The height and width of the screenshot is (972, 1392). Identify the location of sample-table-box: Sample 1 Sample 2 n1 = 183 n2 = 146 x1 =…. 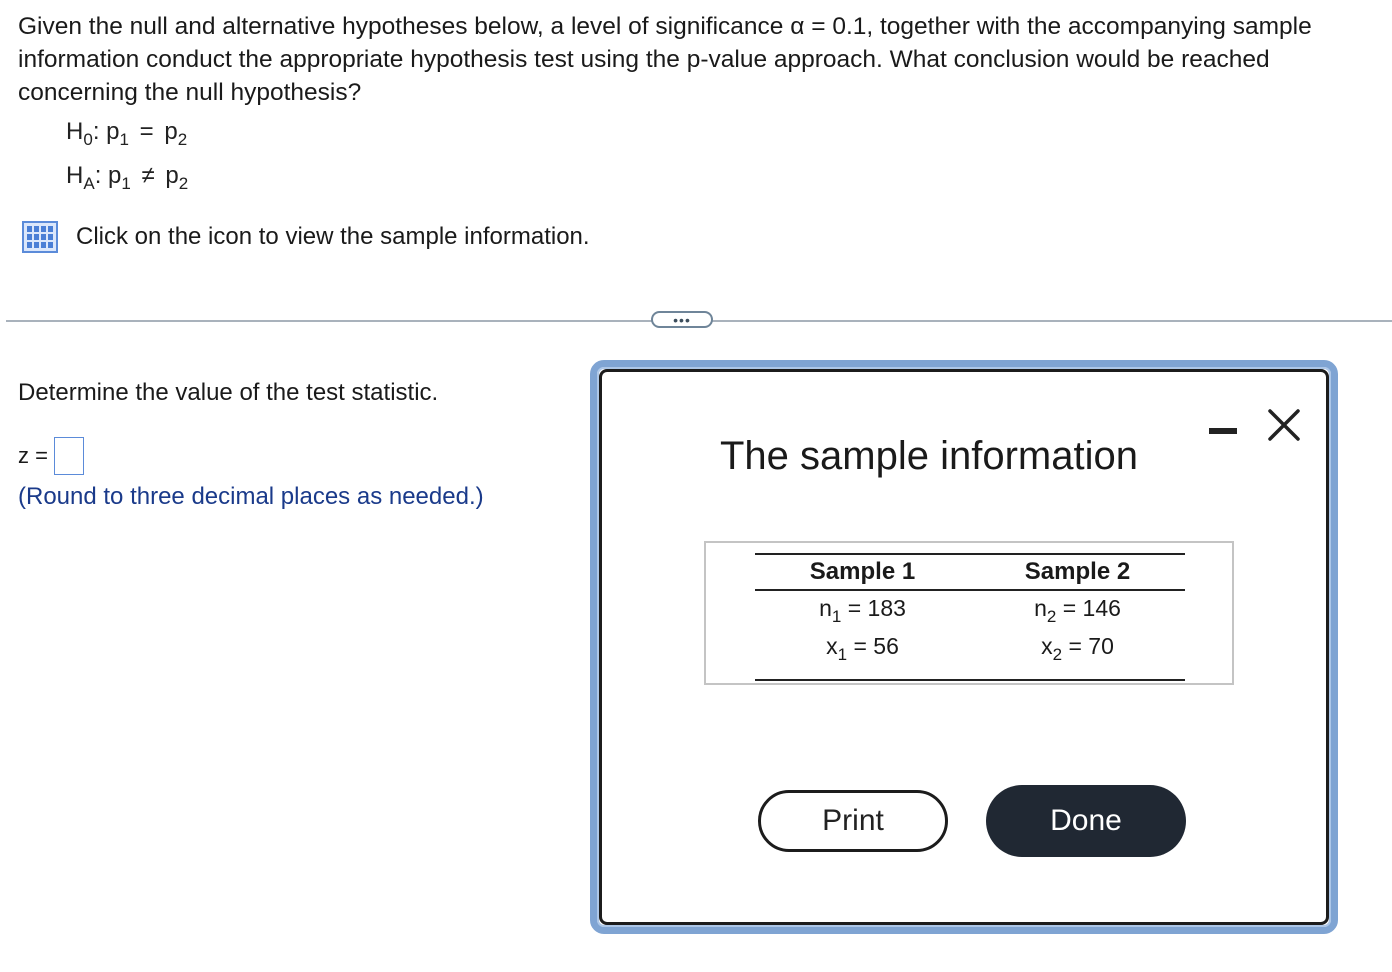
(969, 613).